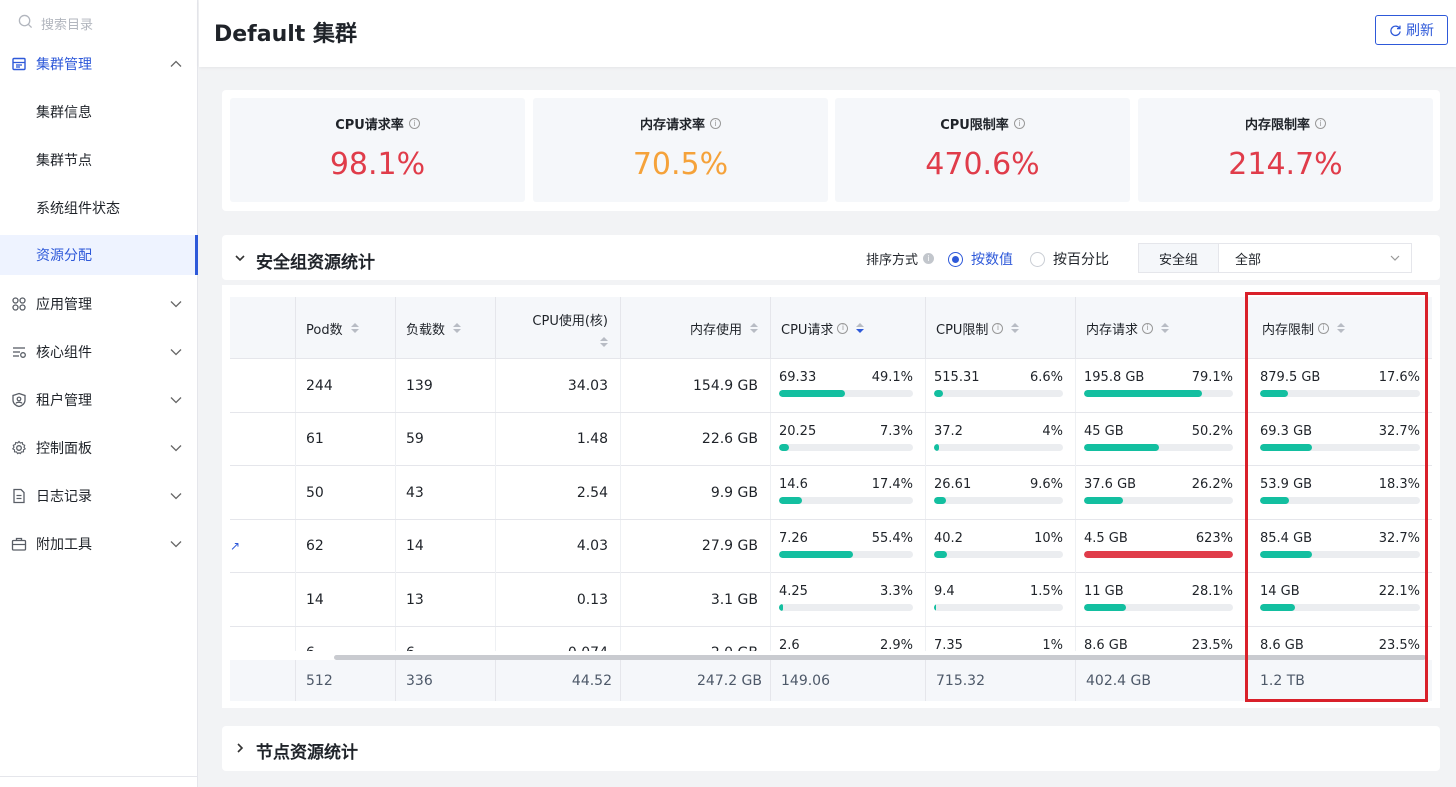 This screenshot has width=1456, height=787. I want to click on metric-label: 内存请求率, so click(672, 125).